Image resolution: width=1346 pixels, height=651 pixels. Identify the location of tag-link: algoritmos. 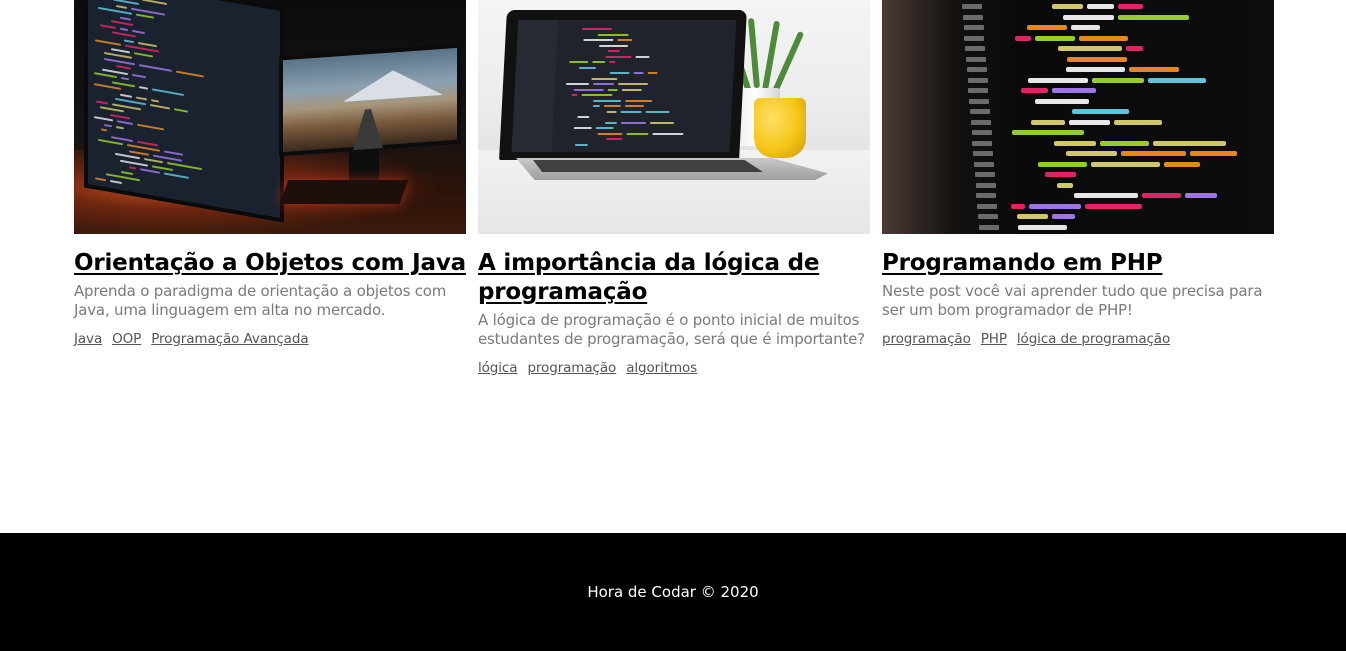
(661, 368).